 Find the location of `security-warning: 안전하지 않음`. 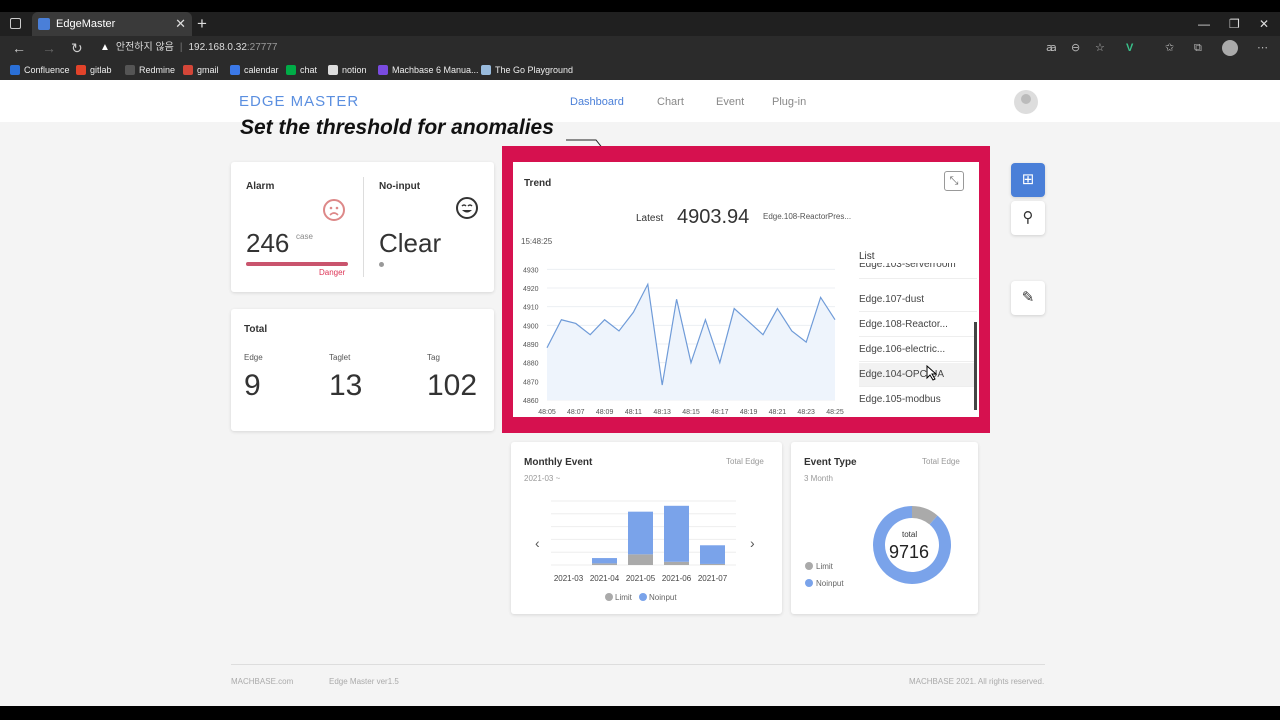

security-warning: 안전하지 않음 is located at coordinates (144, 47).